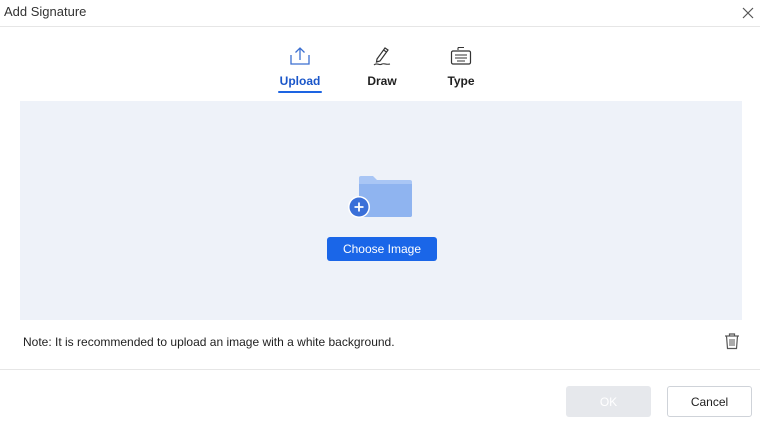  What do you see at coordinates (380, 396) in the screenshot?
I see `dialog-footer: OK Cancel` at bounding box center [380, 396].